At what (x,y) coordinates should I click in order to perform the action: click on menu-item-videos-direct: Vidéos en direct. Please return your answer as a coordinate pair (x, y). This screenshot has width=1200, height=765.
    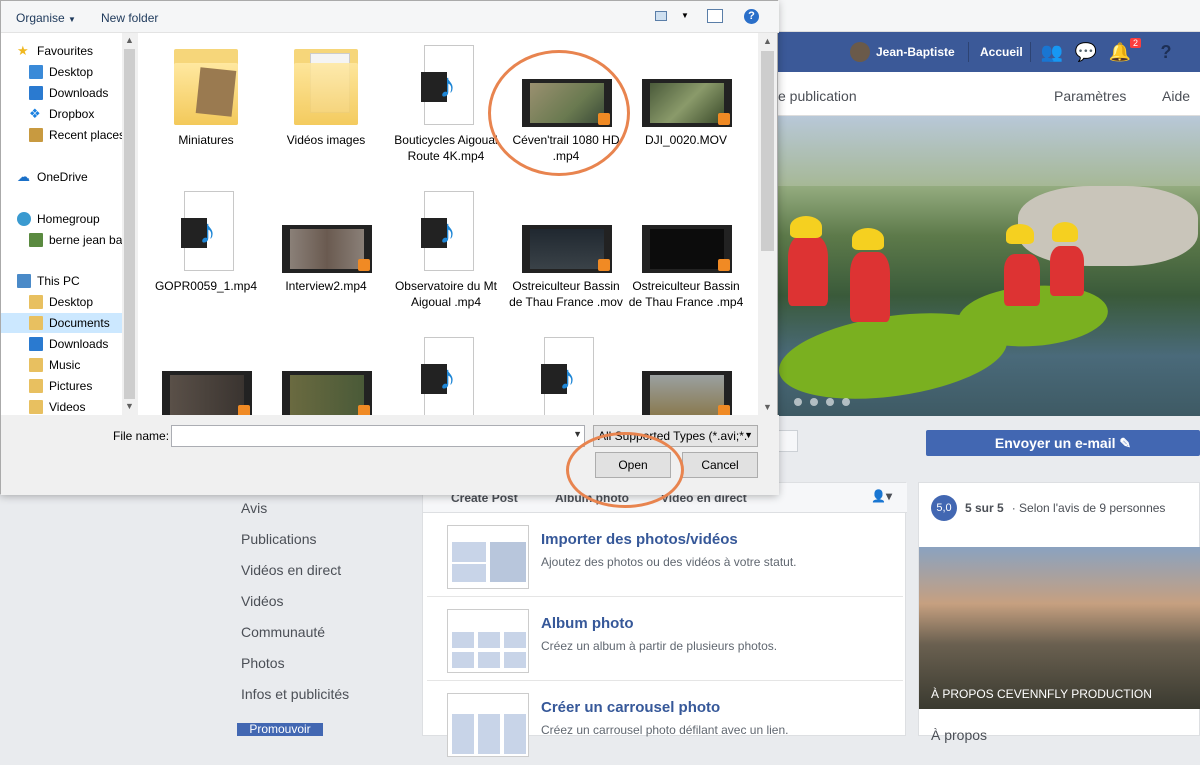
    Looking at the image, I should click on (291, 570).